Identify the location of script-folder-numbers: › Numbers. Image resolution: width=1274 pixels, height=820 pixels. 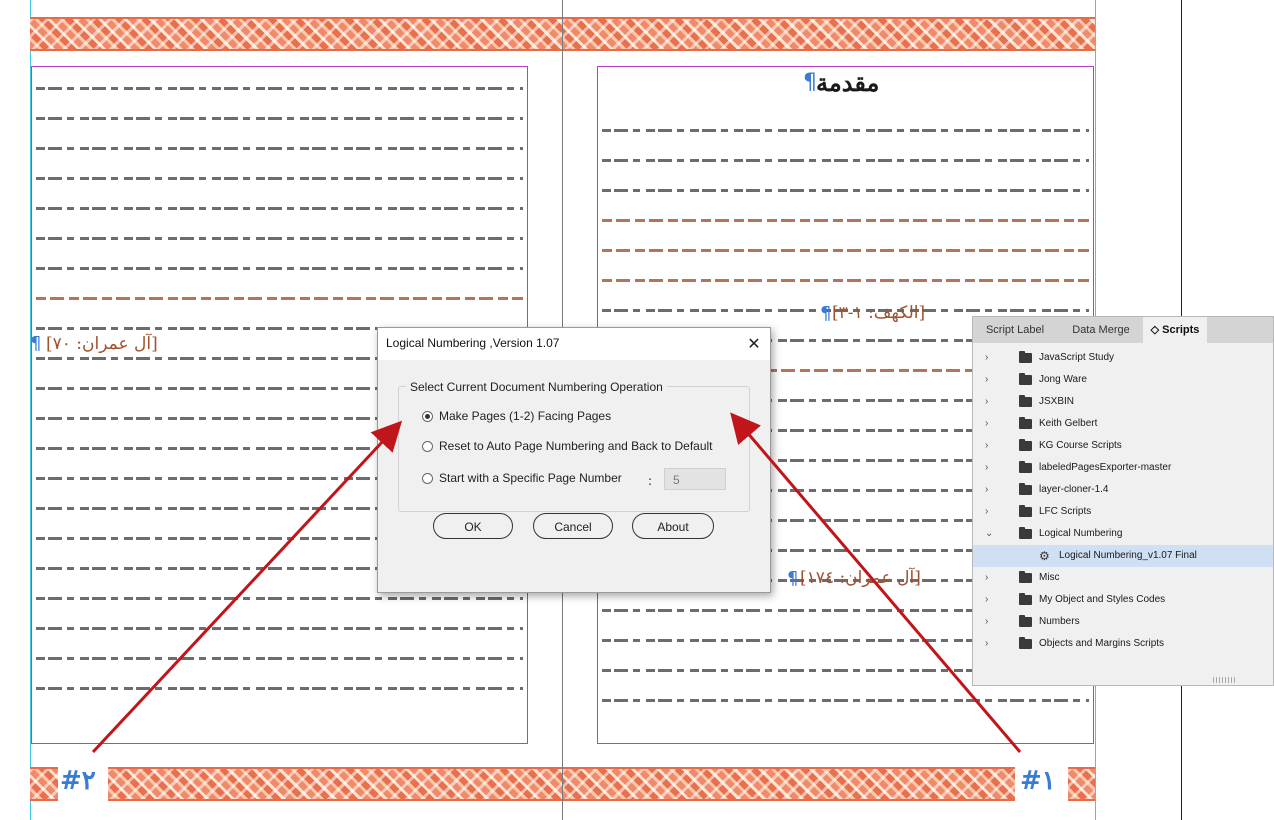
(1123, 622).